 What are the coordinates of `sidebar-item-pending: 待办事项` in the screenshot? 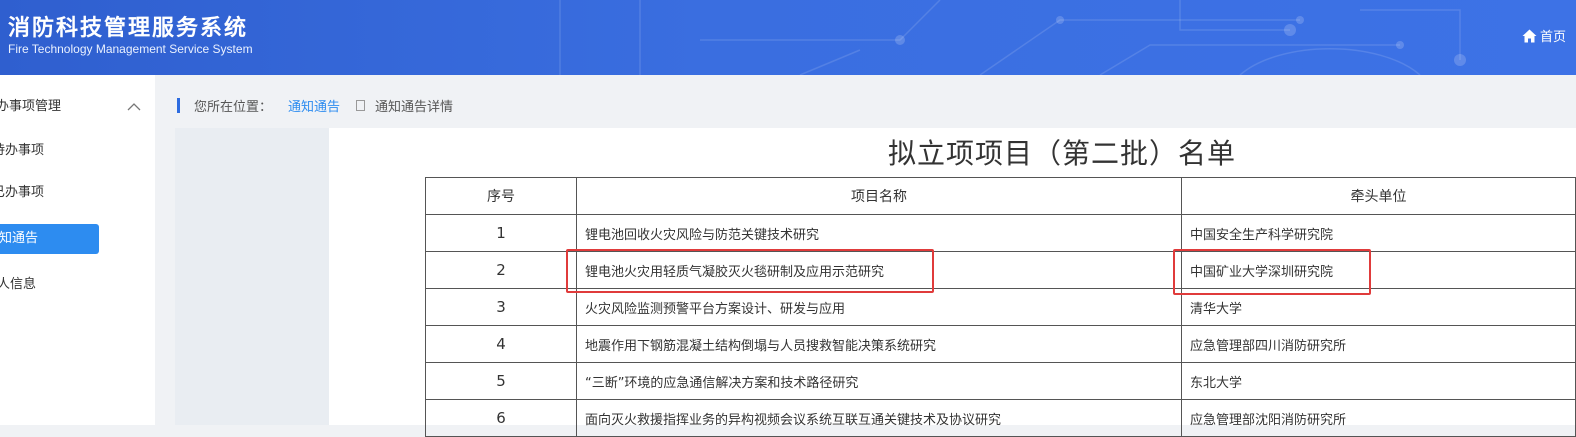 It's located at (22, 151).